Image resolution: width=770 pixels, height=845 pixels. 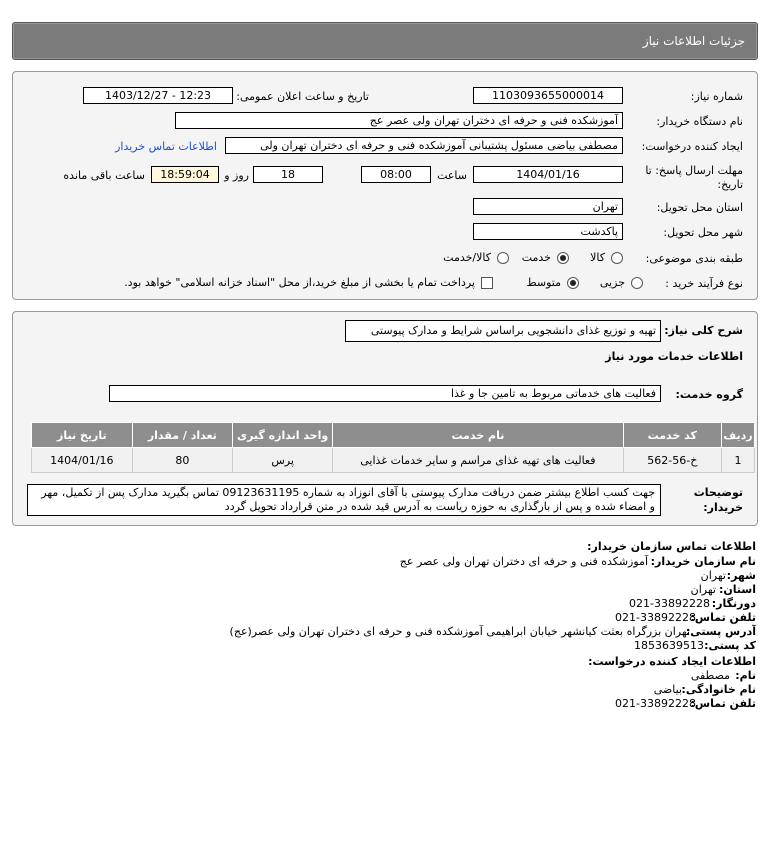 I want to click on announce-field: 1403/12/27 - 12:23, so click(x=158, y=95).